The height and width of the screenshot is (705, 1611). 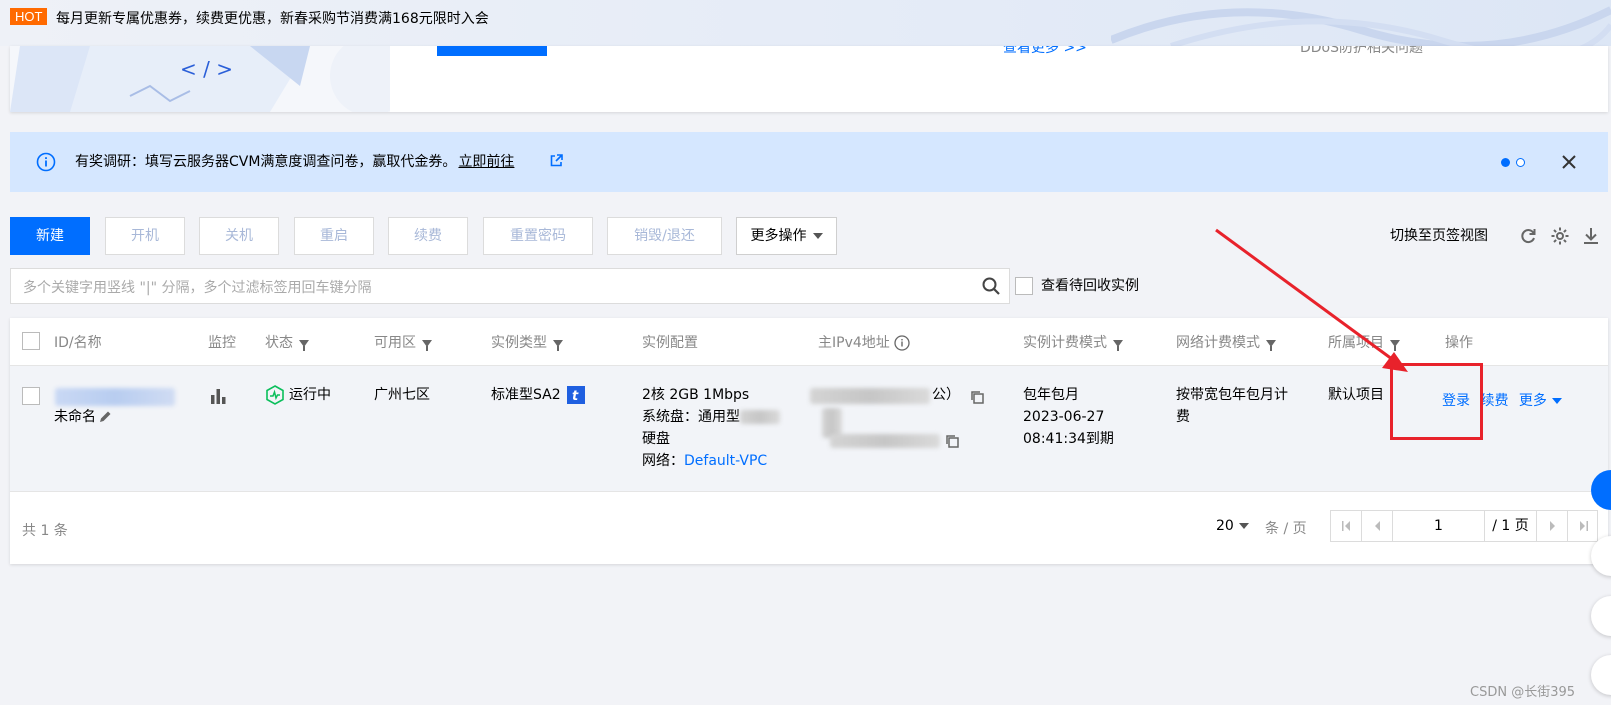 I want to click on settings-icon, so click(x=1560, y=236).